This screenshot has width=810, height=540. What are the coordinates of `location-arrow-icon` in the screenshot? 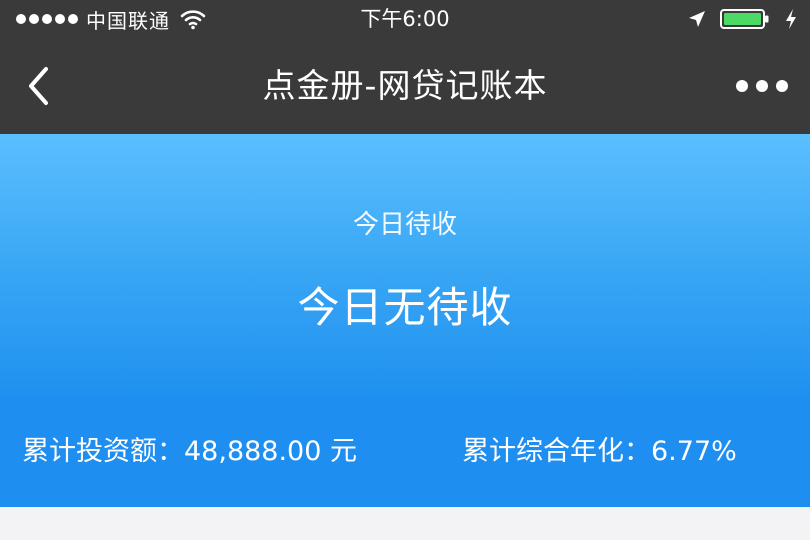 It's located at (697, 19).